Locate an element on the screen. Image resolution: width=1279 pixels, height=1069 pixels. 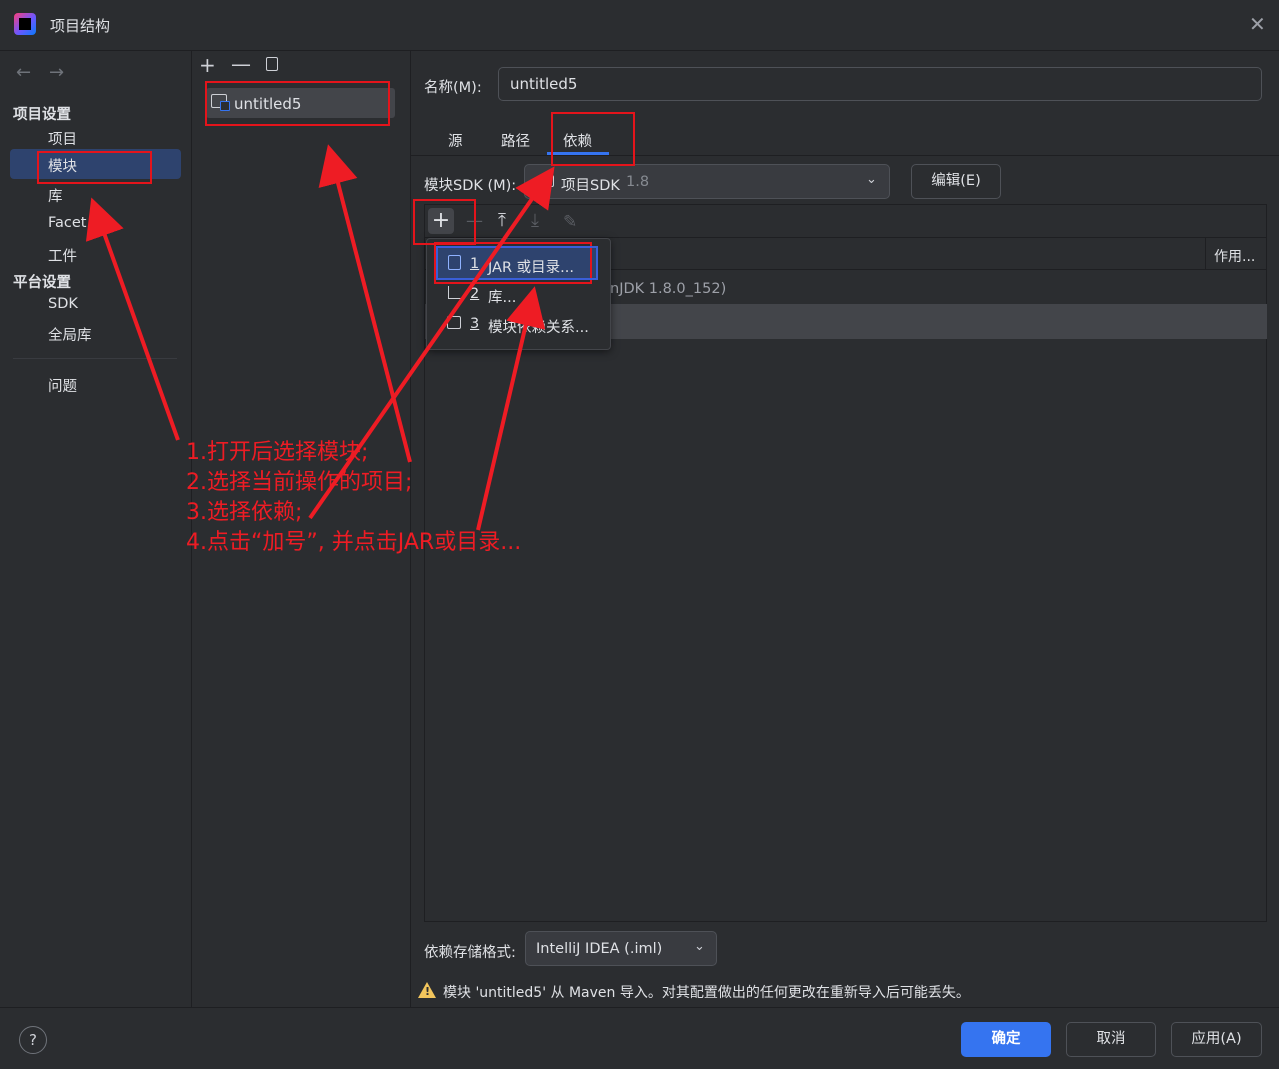
arrow-to-modules is located at coordinates (132, 319).